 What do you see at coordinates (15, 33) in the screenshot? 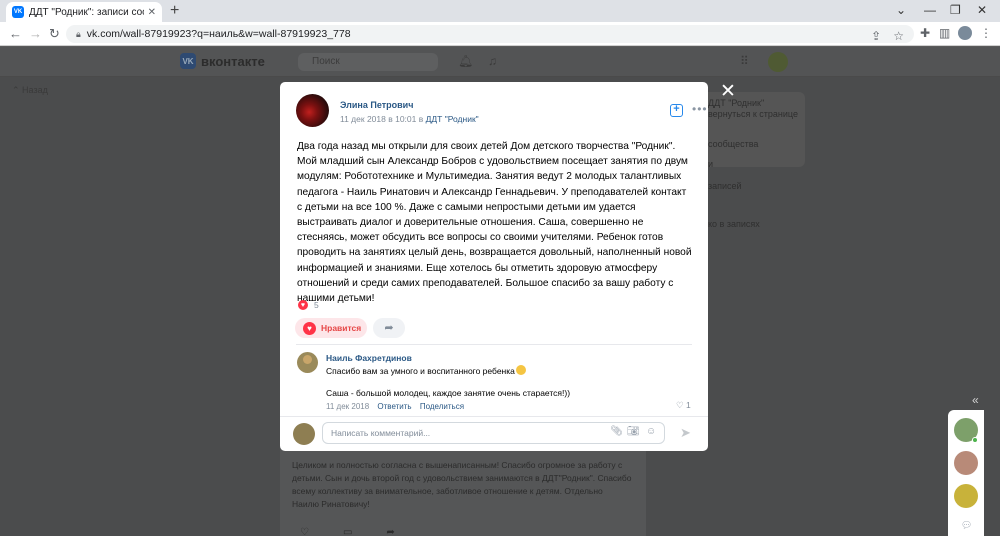
I see `back-icon: ←` at bounding box center [15, 33].